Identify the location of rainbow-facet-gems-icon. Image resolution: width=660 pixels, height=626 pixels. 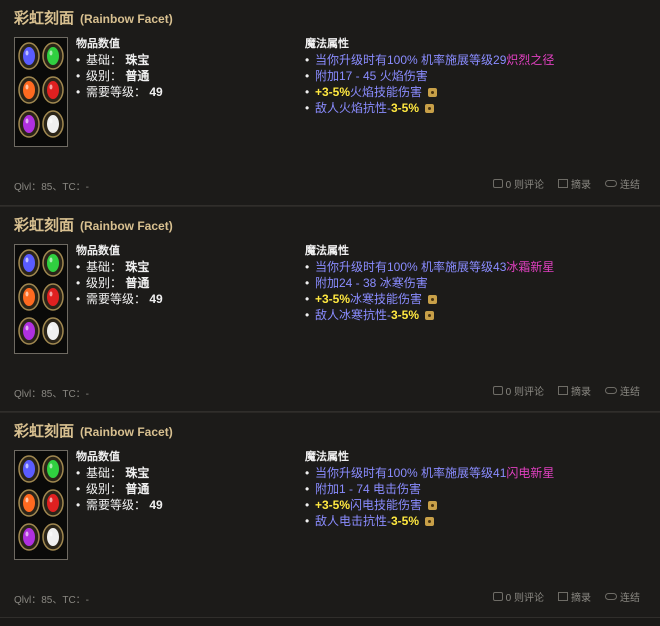
(41, 90).